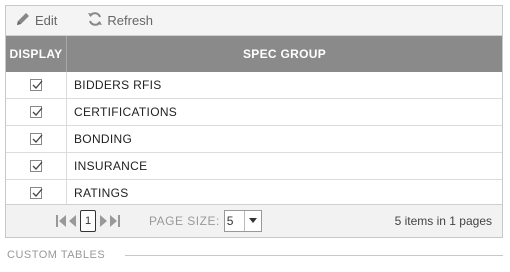 Image resolution: width=510 pixels, height=272 pixels. Describe the element at coordinates (25, 20) in the screenshot. I see `pencil-icon` at that location.